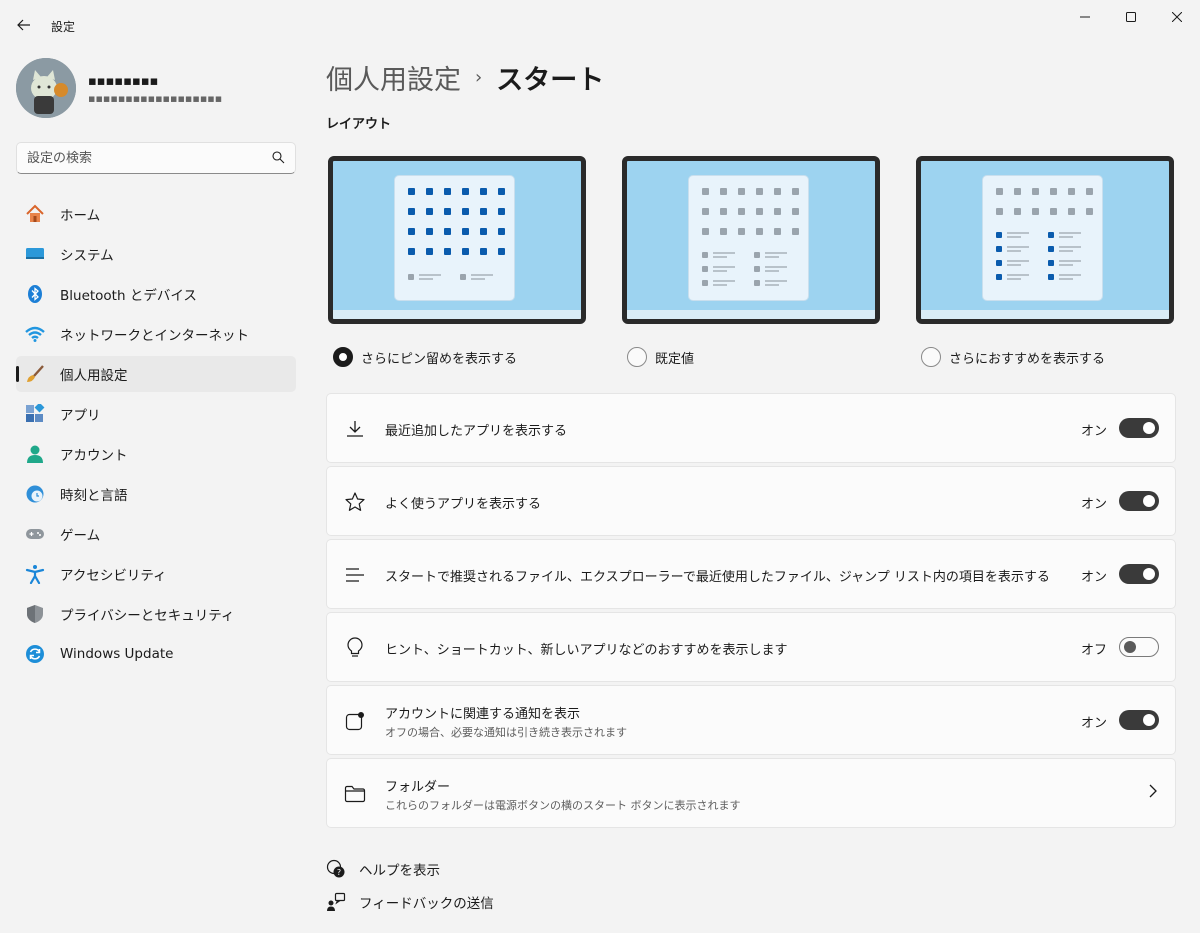 This screenshot has width=1200, height=933. What do you see at coordinates (156, 454) in the screenshot?
I see `sidebar-item-accounts: アカウント` at bounding box center [156, 454].